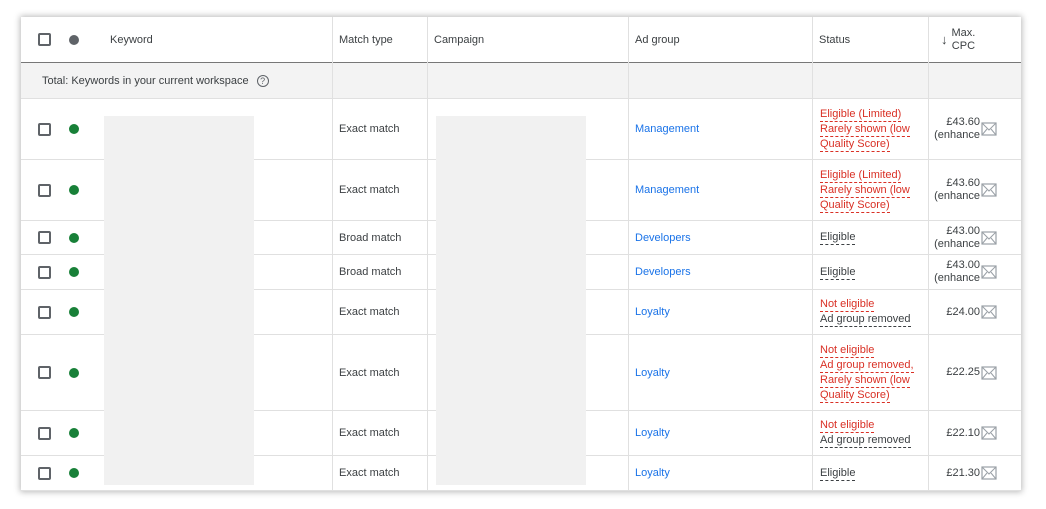 The width and height of the screenshot is (1046, 509). Describe the element at coordinates (657, 39) in the screenshot. I see `ad-group-column-header: Ad group` at that location.